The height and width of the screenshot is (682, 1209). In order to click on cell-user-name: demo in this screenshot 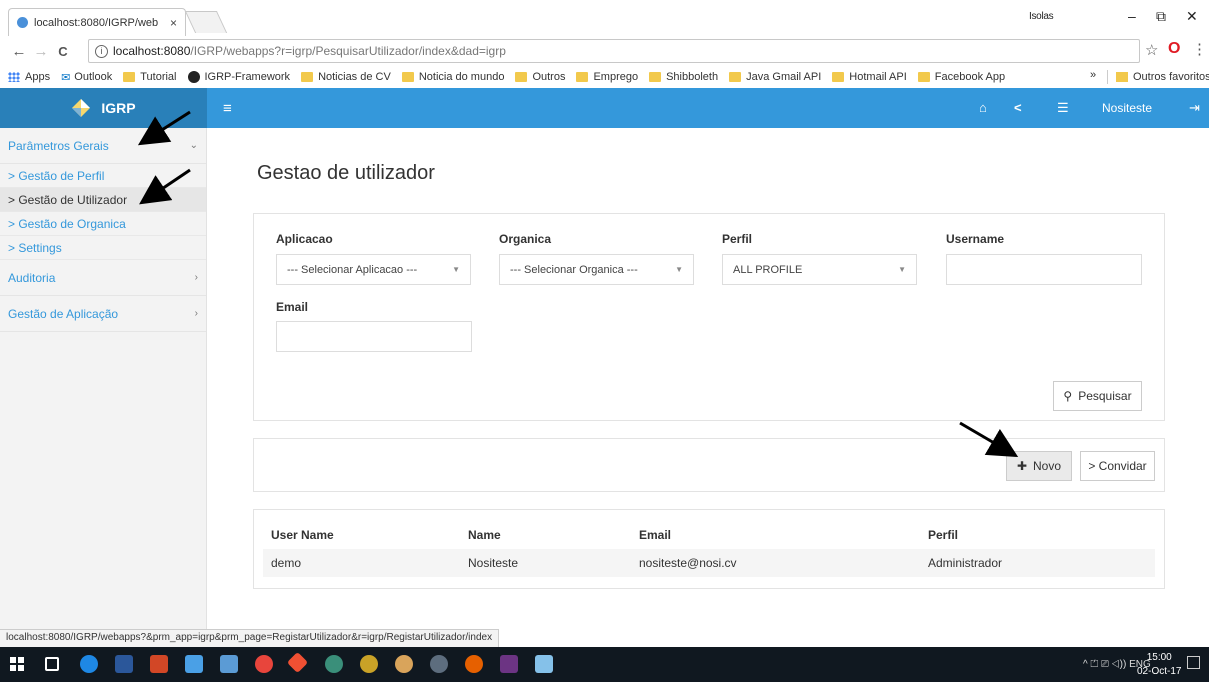, I will do `click(361, 563)`.